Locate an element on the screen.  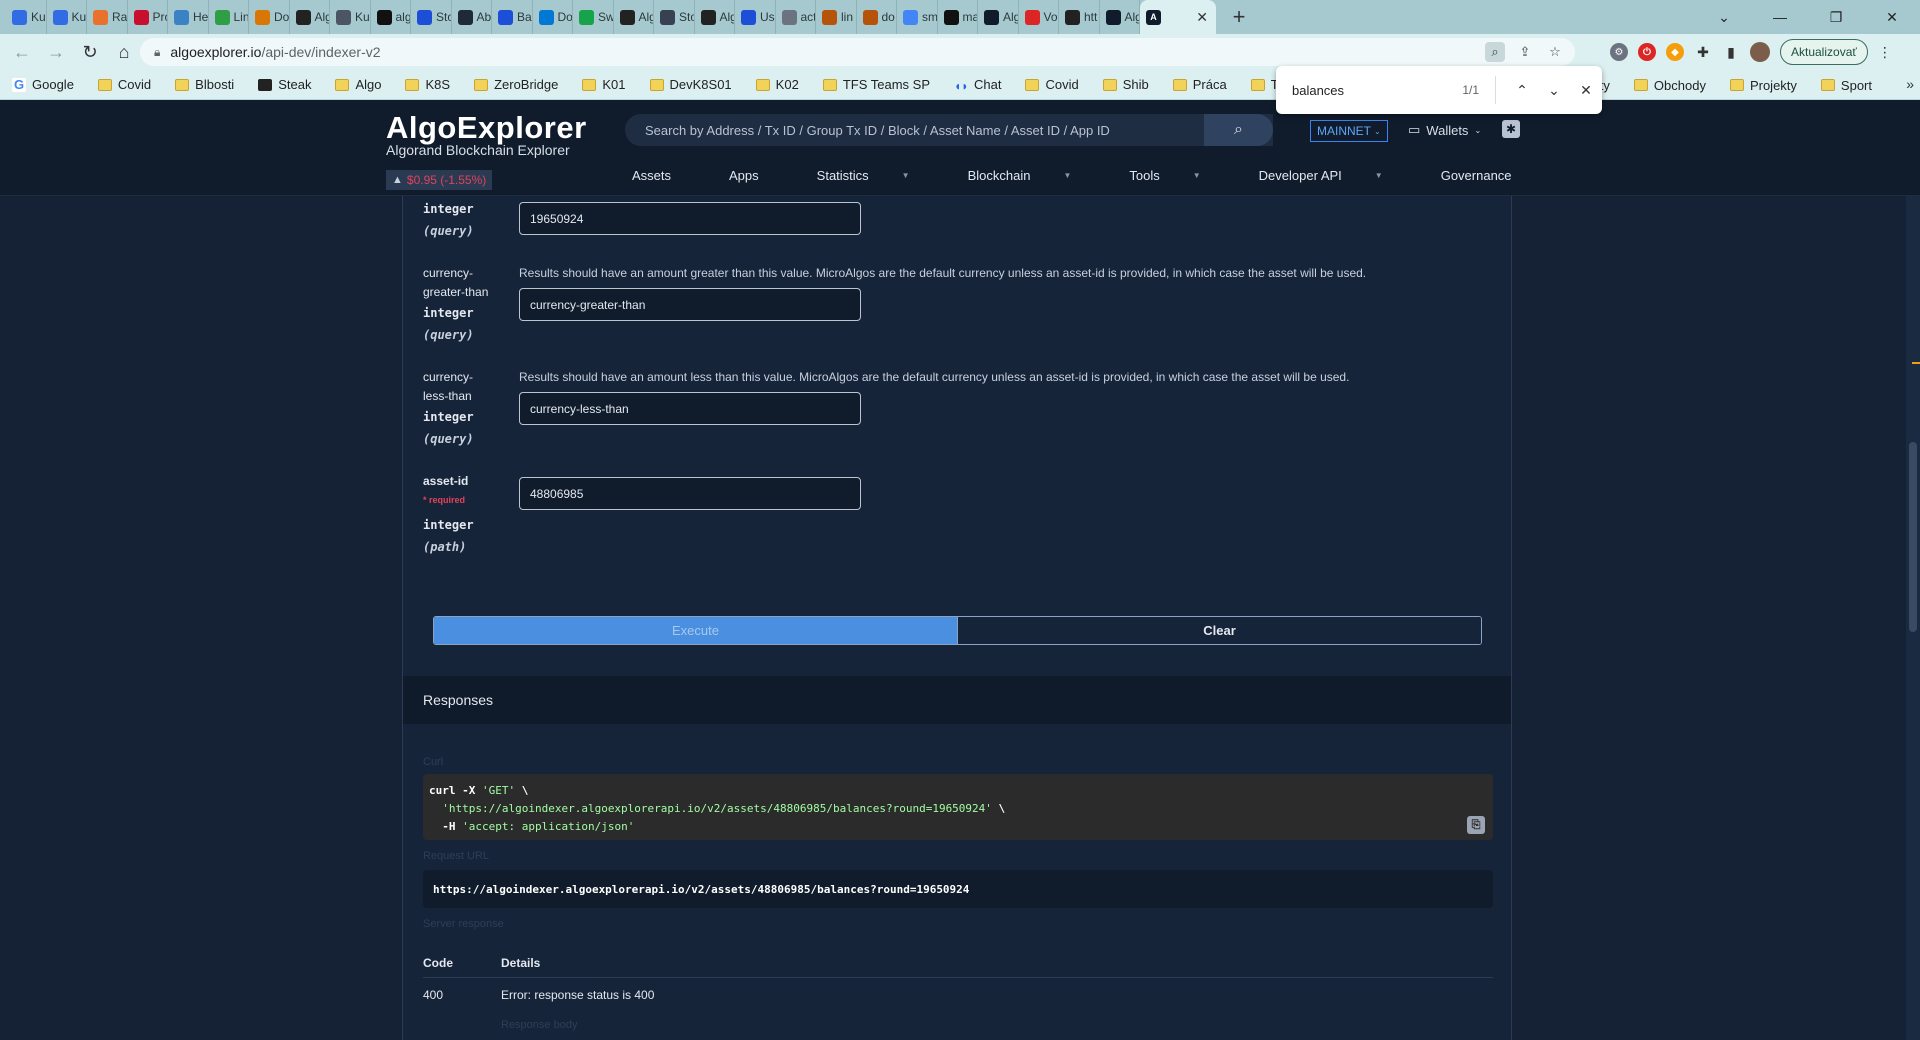
bookmark-item: Sport is located at coordinates (1846, 85).